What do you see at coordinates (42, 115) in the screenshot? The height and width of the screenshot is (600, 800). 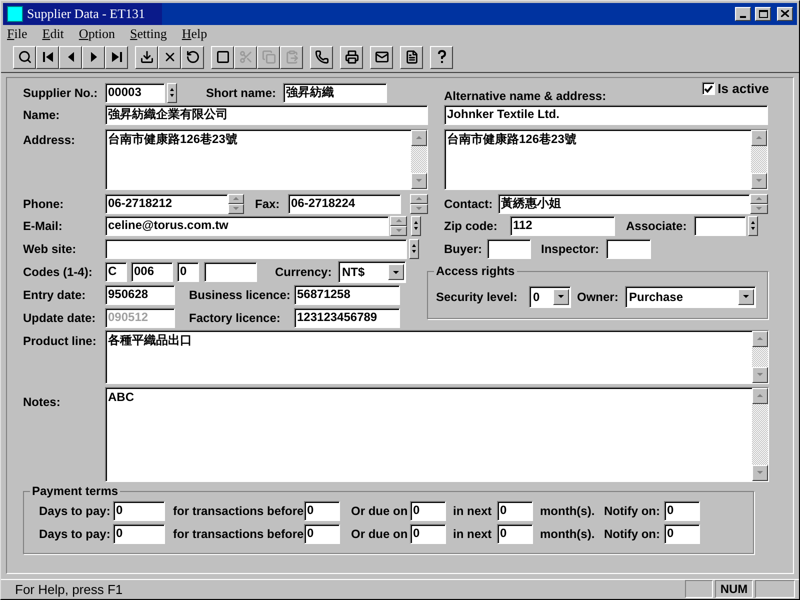 I see `field-label: Name:` at bounding box center [42, 115].